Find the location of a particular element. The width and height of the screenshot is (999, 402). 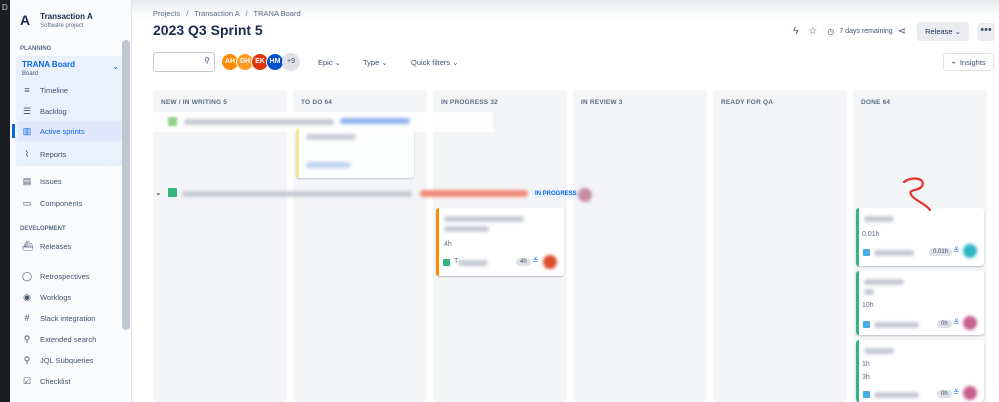

sidebar-item-jql: ⚲ JQL Subqueries is located at coordinates (74, 360).